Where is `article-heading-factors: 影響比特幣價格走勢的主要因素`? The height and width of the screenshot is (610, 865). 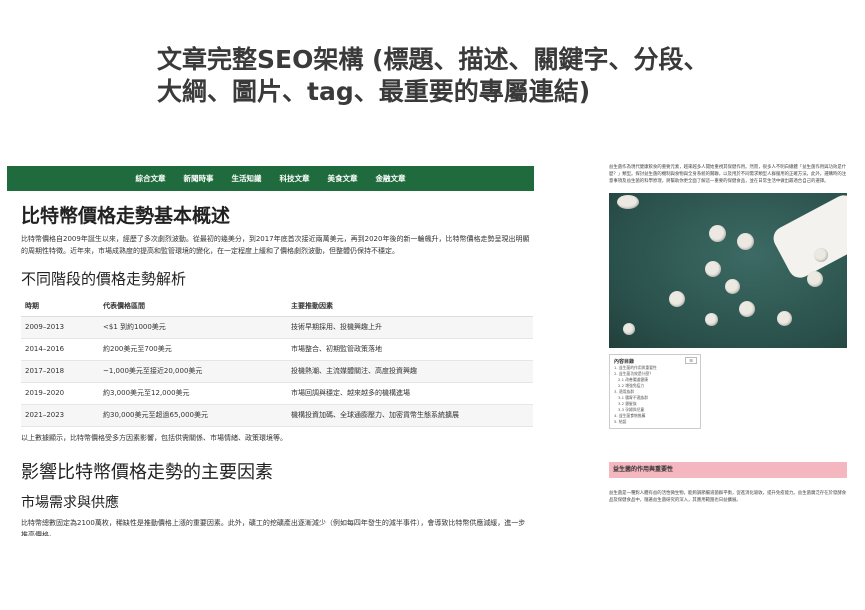 article-heading-factors: 影響比特幣價格走勢的主要因素 is located at coordinates (147, 472).